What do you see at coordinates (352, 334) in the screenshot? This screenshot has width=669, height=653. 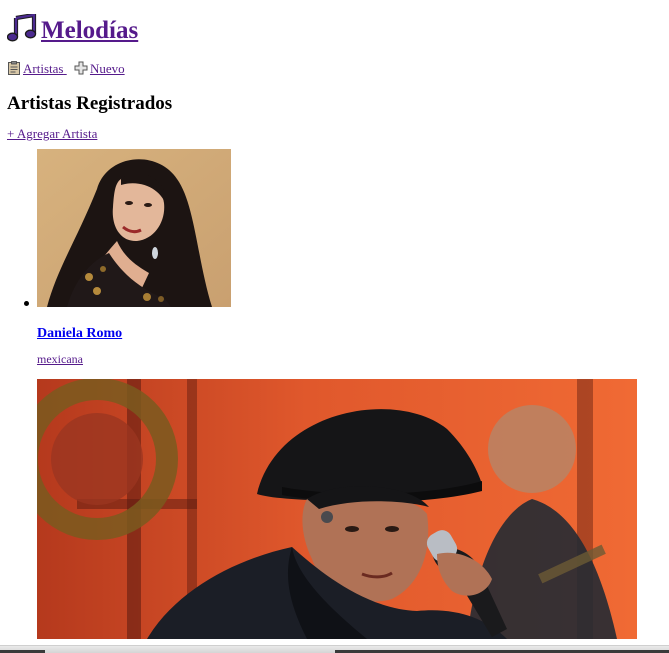 I see `artist-name: Daniela Romo` at bounding box center [352, 334].